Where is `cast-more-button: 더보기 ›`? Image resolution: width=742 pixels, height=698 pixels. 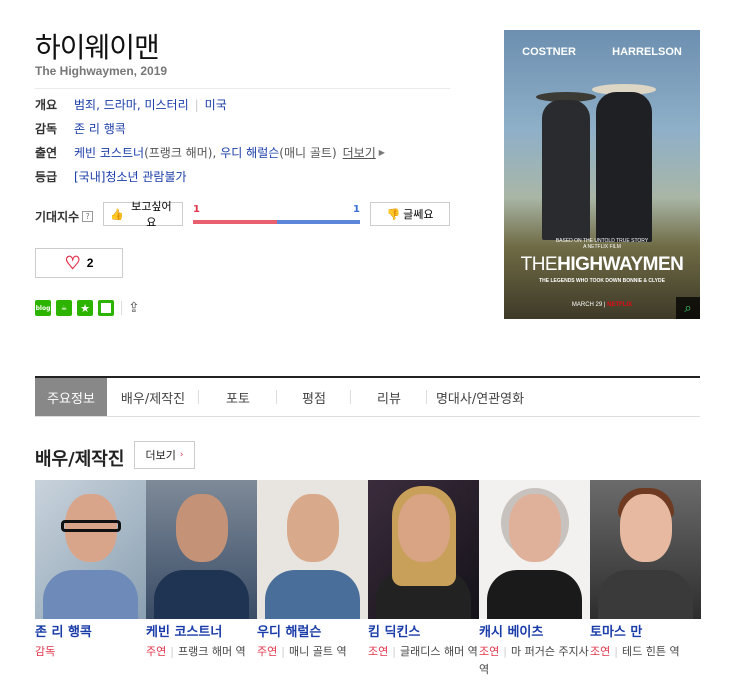
cast-more-button: 더보기 › is located at coordinates (164, 455).